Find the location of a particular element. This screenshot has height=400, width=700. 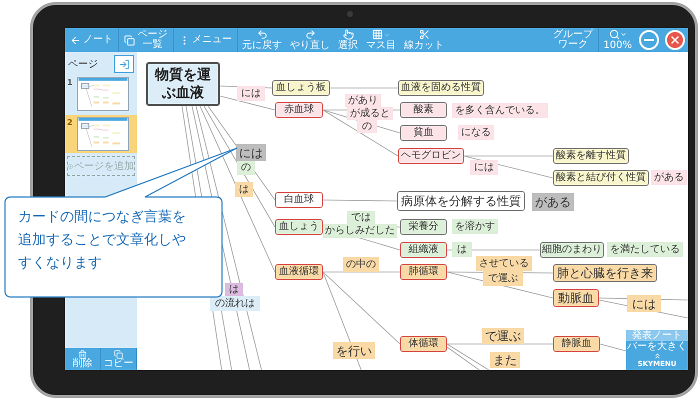

widget-header: 発表ノート is located at coordinates (657, 335).